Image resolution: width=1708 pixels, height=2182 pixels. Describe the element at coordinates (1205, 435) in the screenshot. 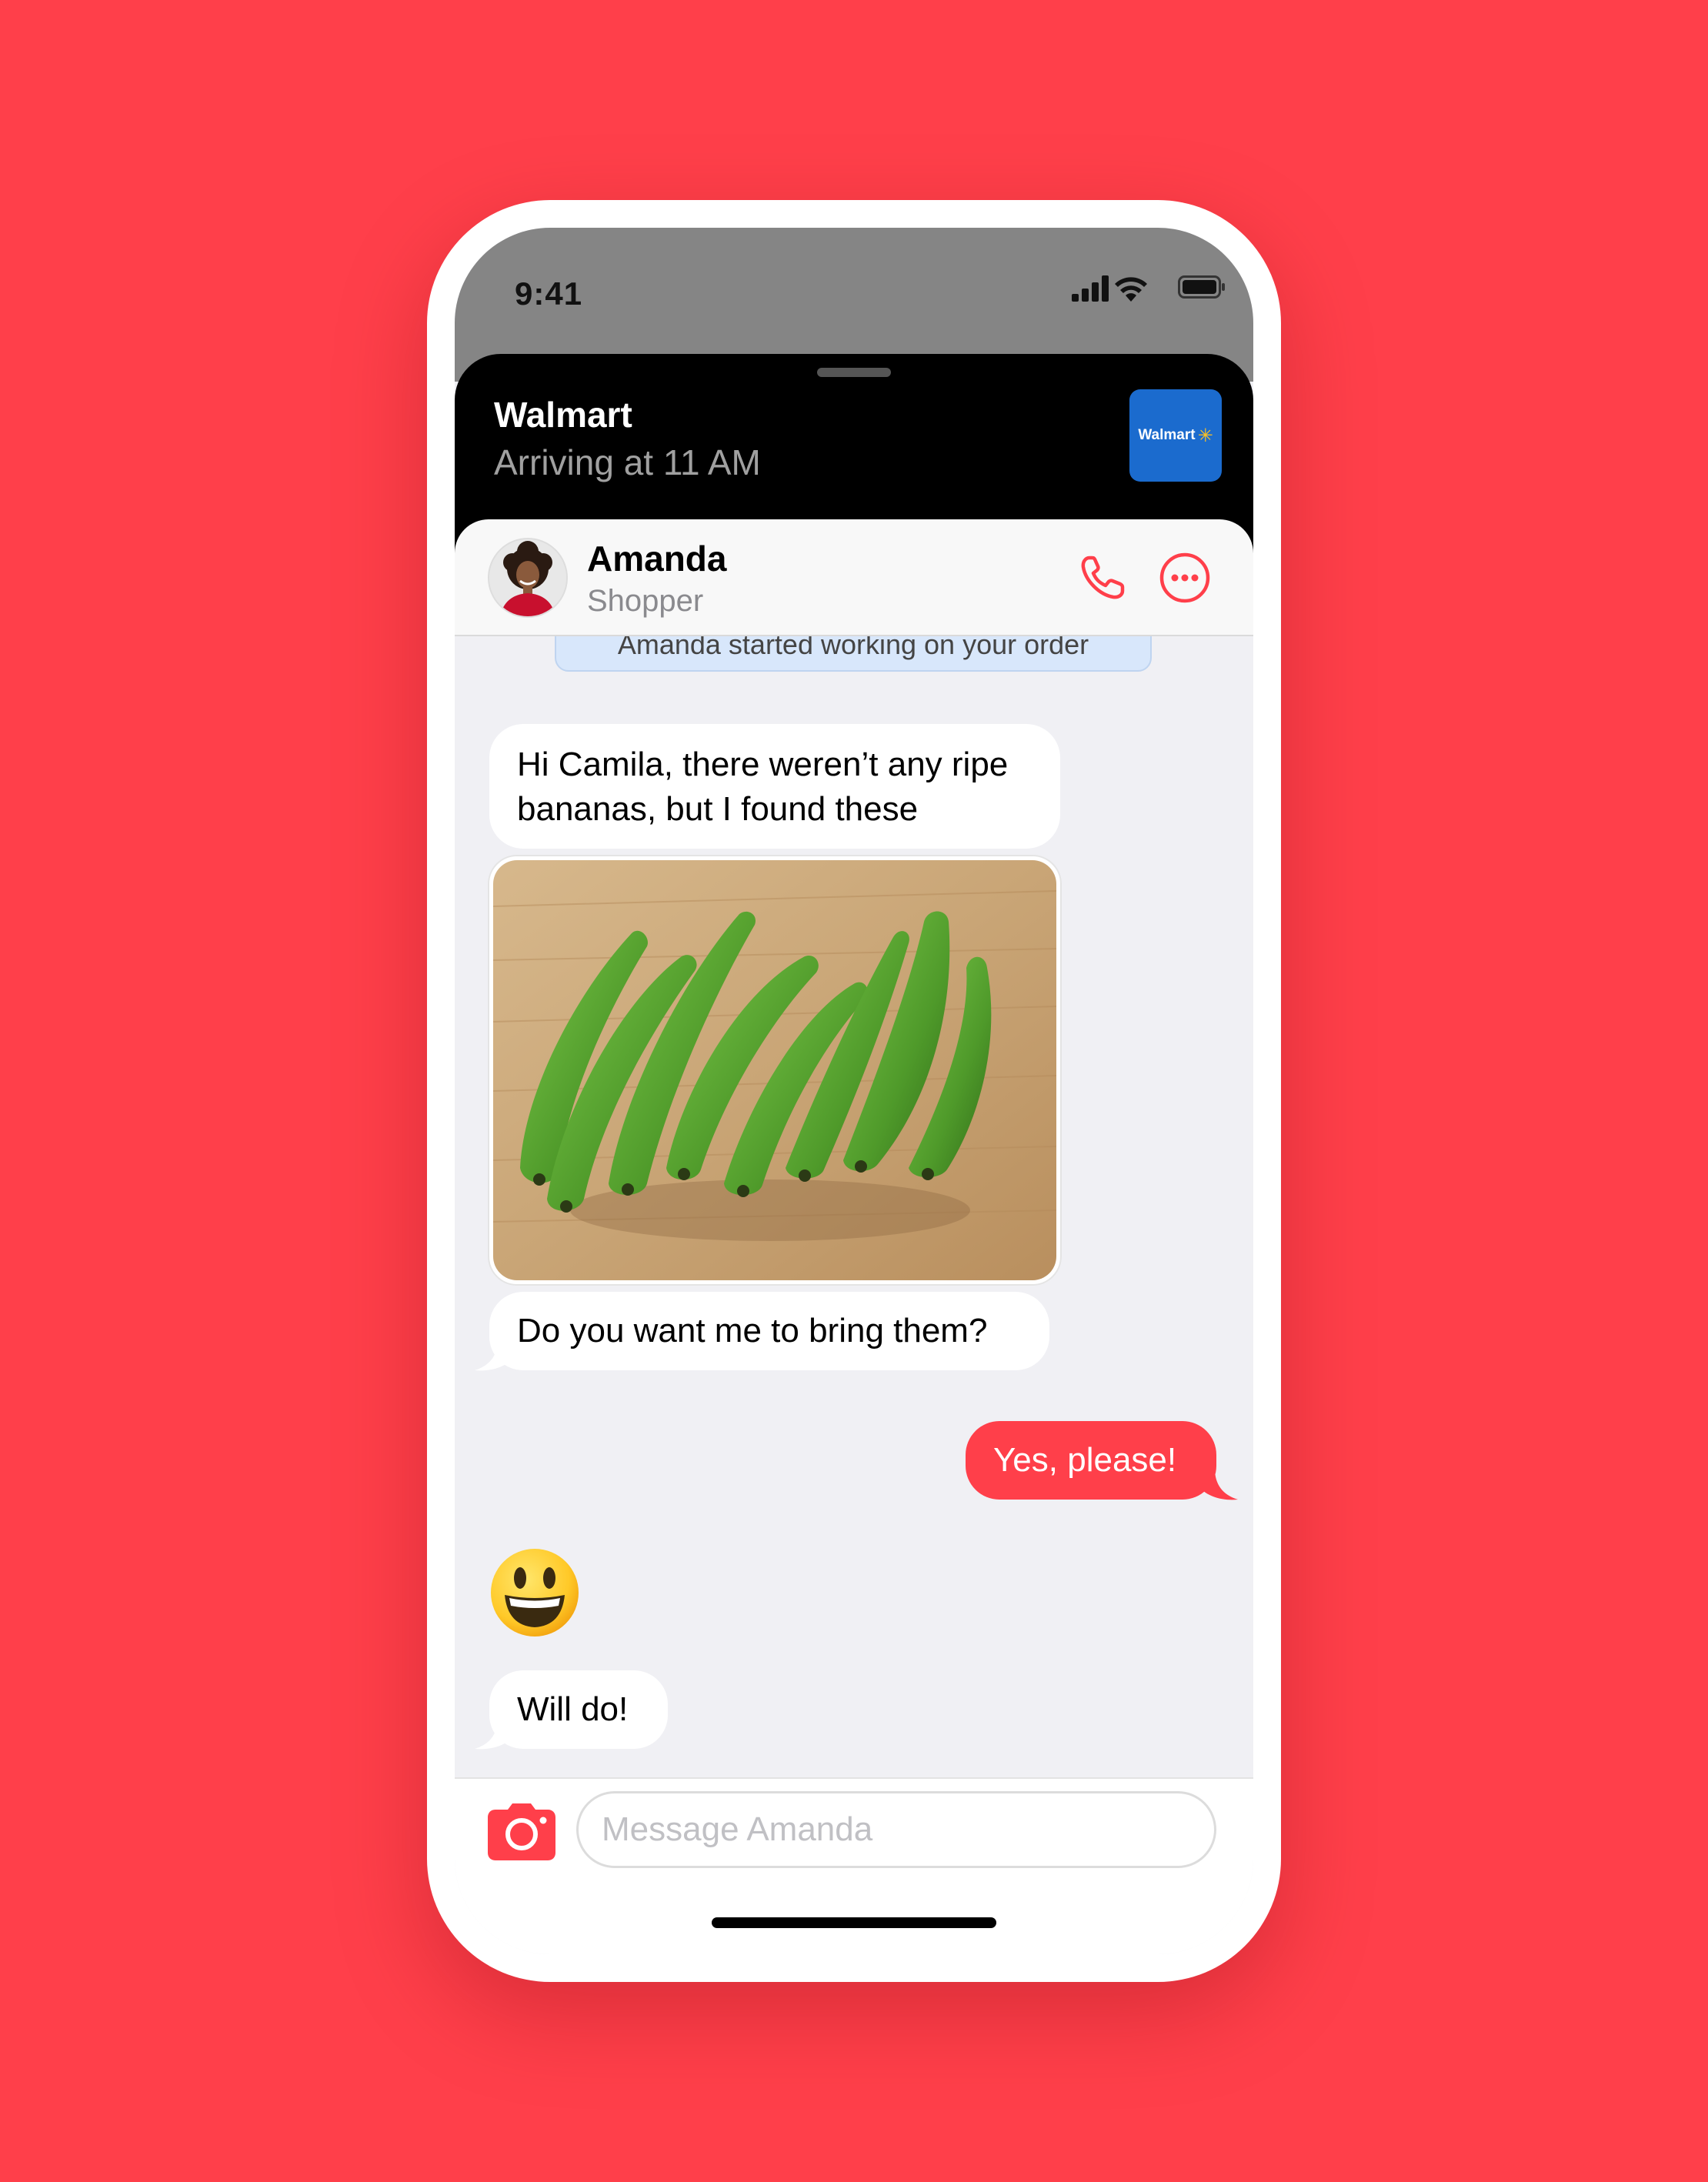

I see `spark-icon: ✳` at that location.